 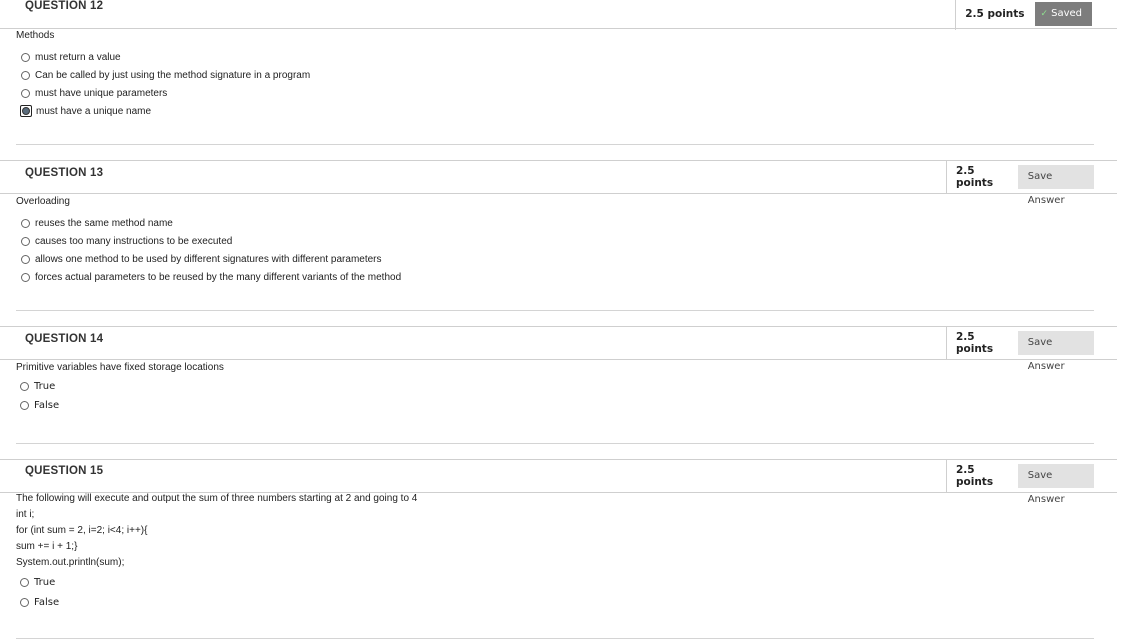 I want to click on question-prompt: Methods, so click(x=35, y=35).